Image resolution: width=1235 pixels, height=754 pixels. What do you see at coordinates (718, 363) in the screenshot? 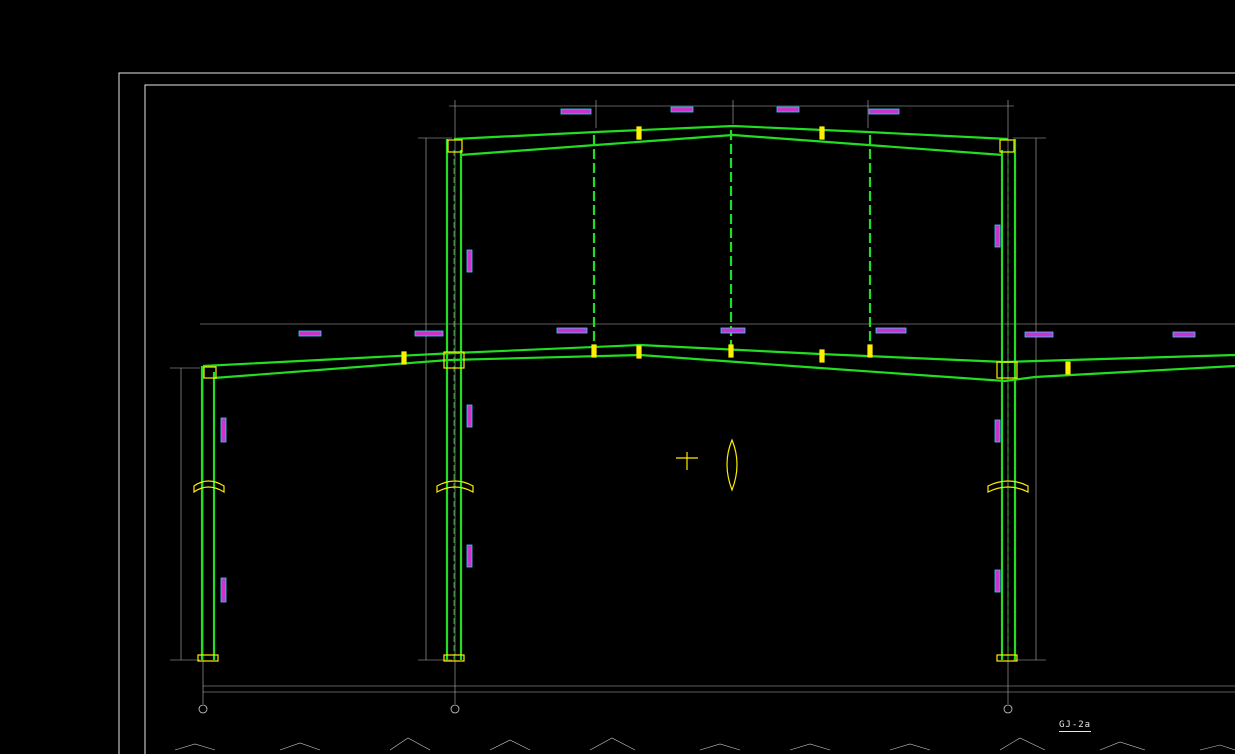
I see `lower-frame-members` at bounding box center [718, 363].